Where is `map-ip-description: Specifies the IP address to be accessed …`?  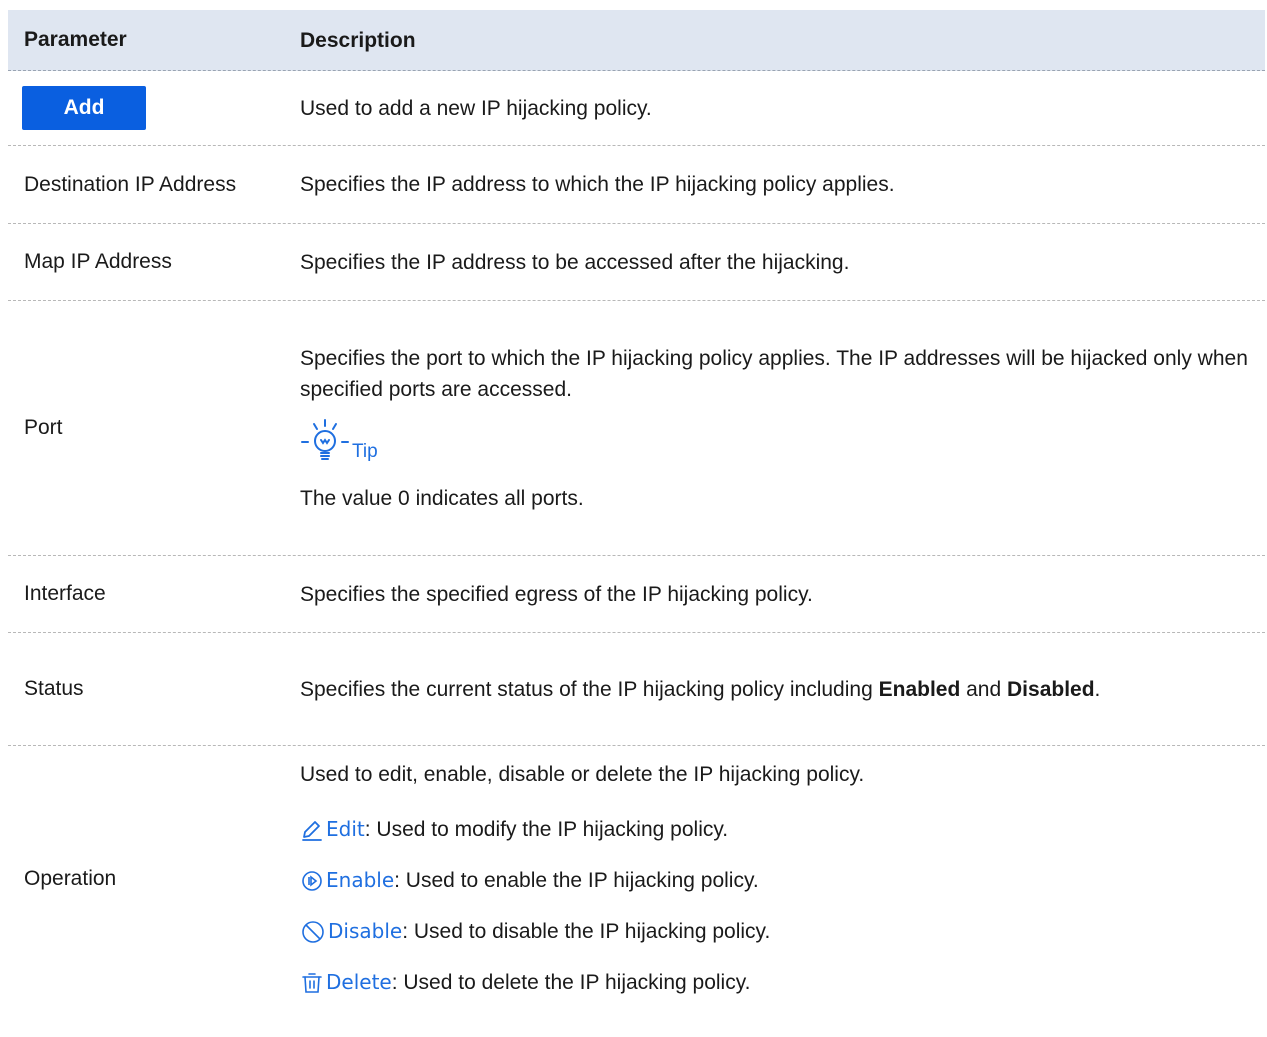
map-ip-description: Specifies the IP address to be accessed … is located at coordinates (575, 262).